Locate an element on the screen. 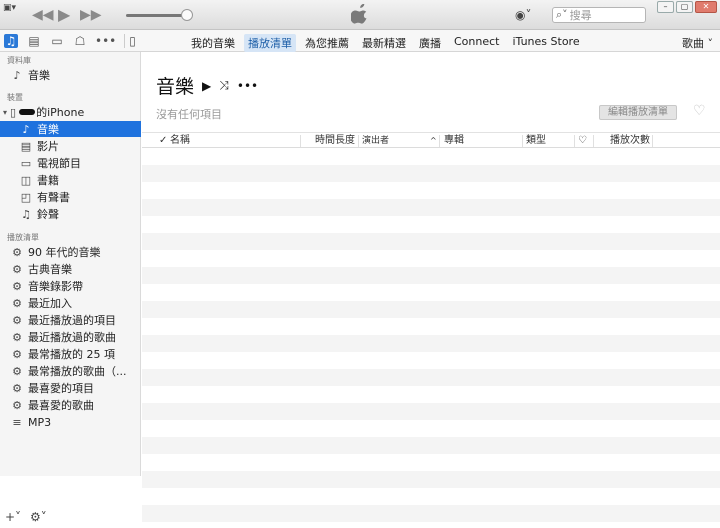 The height and width of the screenshot is (528, 720). music-note-icon: ♪ is located at coordinates (17, 75).